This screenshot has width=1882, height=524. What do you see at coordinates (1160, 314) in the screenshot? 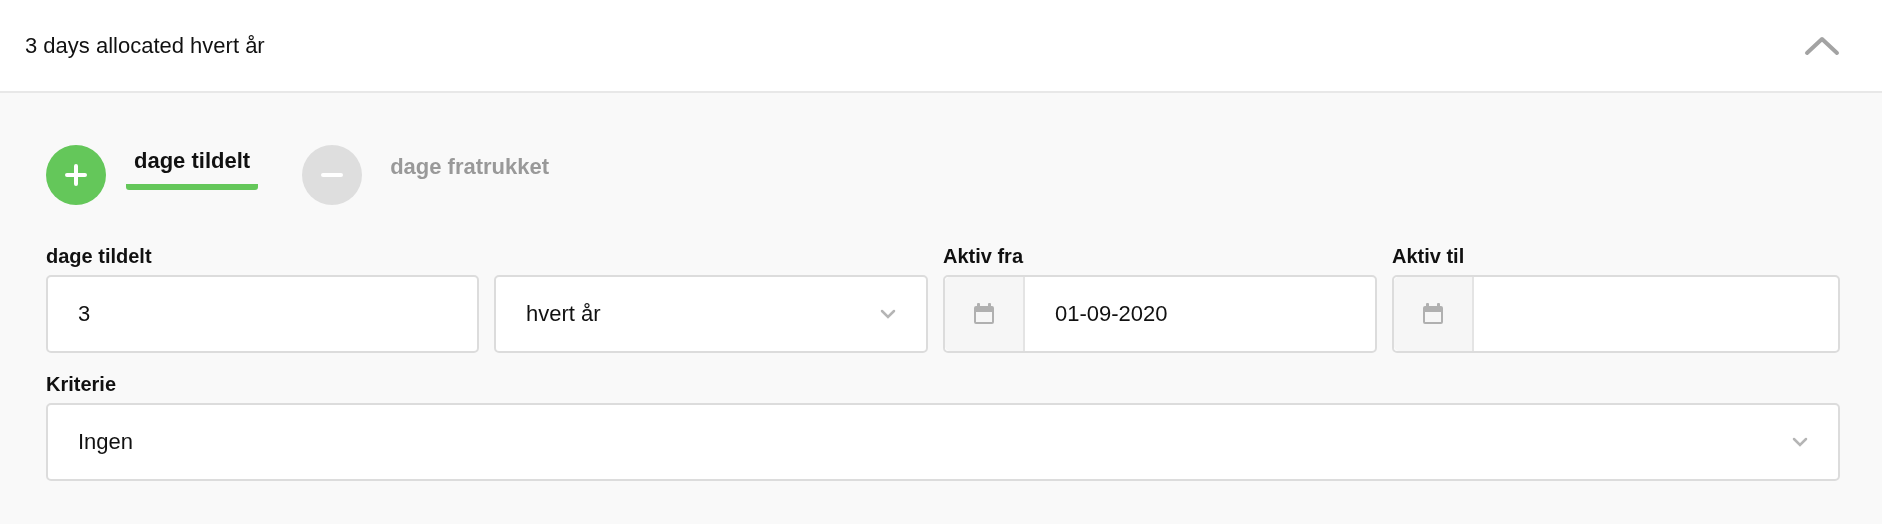
I see `date-field: 01-09-2020` at bounding box center [1160, 314].